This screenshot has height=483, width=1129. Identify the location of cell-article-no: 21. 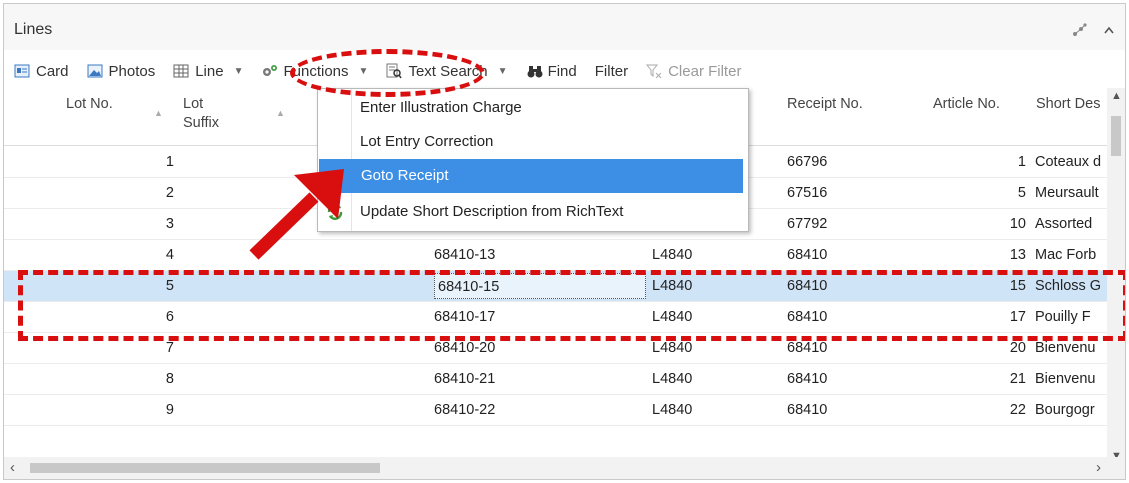
(1017, 379).